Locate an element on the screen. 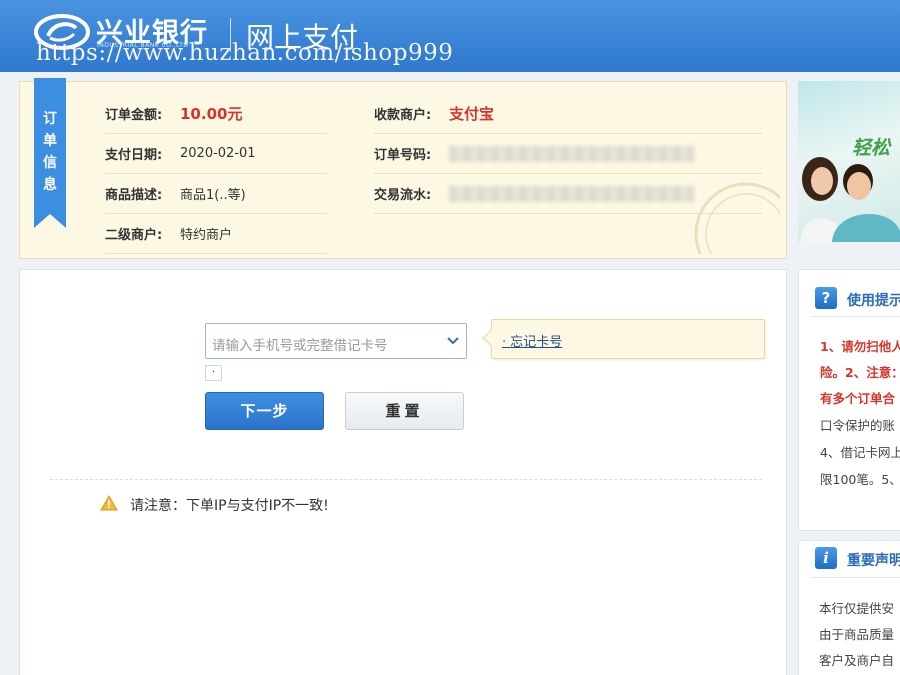 The height and width of the screenshot is (675, 900). usage-line: 4、借记卡网上 is located at coordinates (860, 452).